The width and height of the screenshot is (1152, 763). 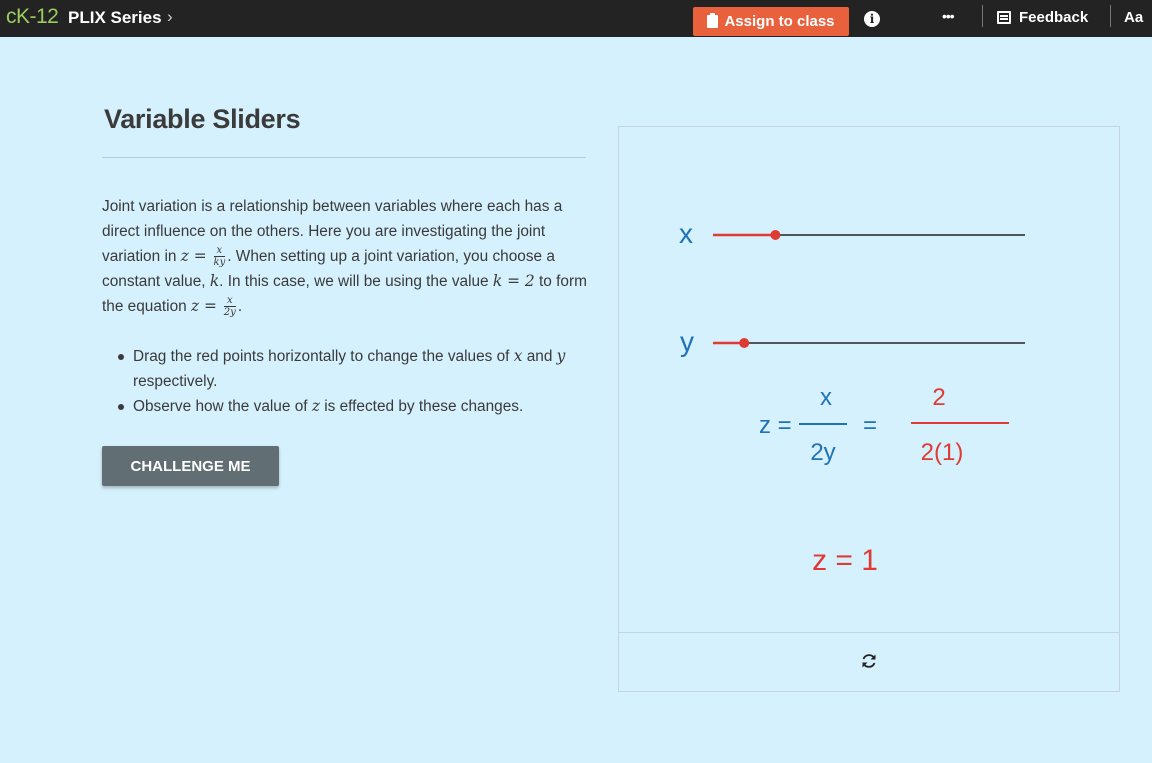 What do you see at coordinates (170, 16) in the screenshot?
I see `chevron-right-icon: ›` at bounding box center [170, 16].